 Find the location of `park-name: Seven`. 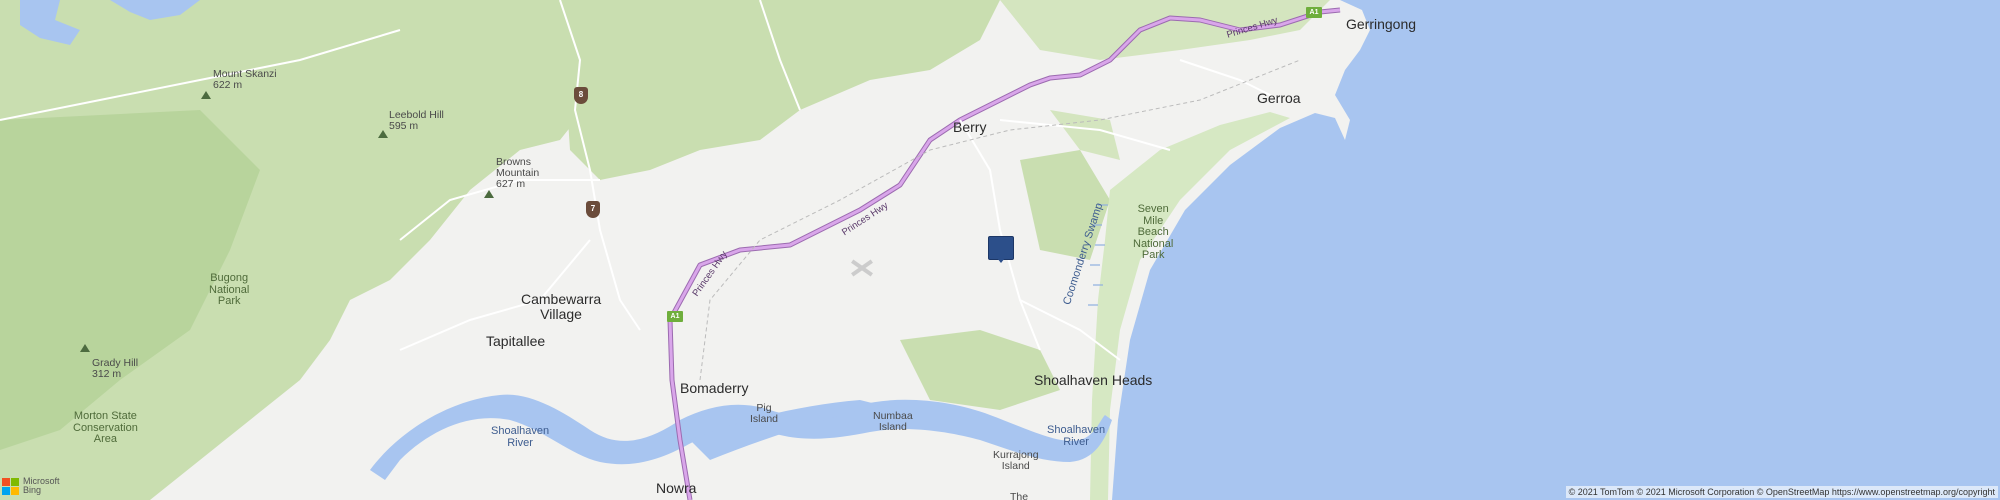

park-name: Seven is located at coordinates (1153, 209).